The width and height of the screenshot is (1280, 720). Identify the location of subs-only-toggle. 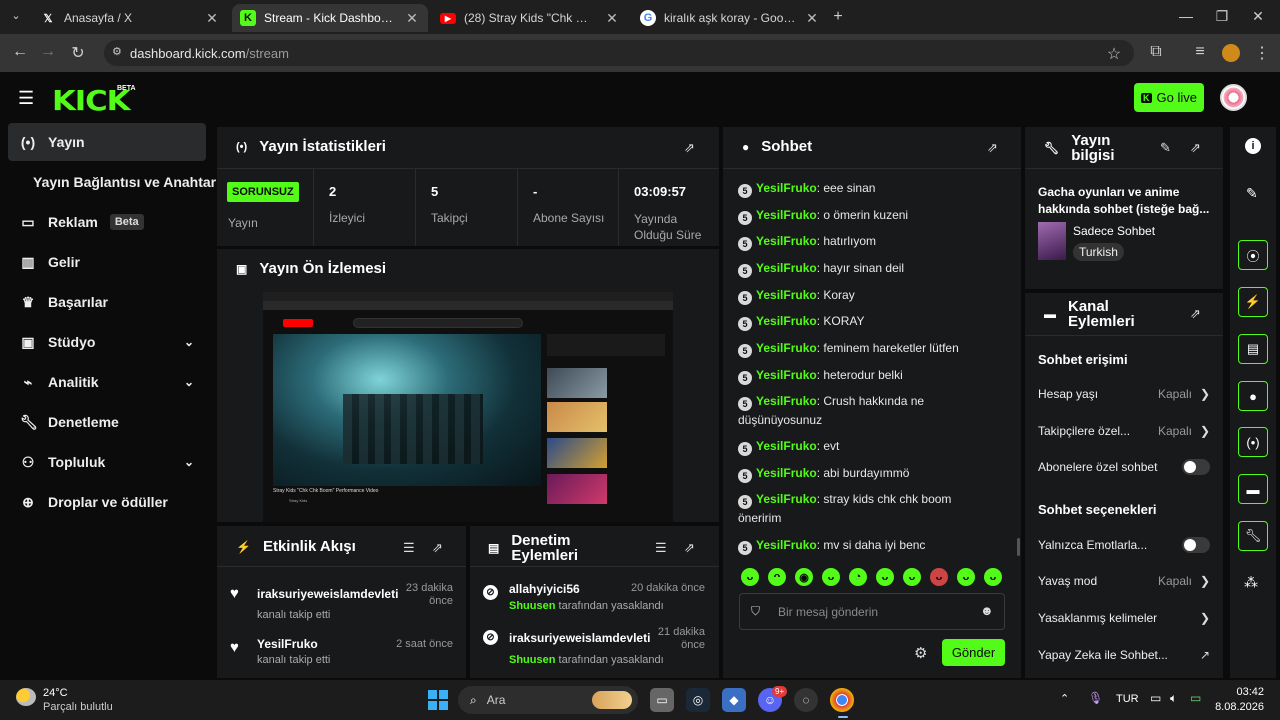
(1196, 467).